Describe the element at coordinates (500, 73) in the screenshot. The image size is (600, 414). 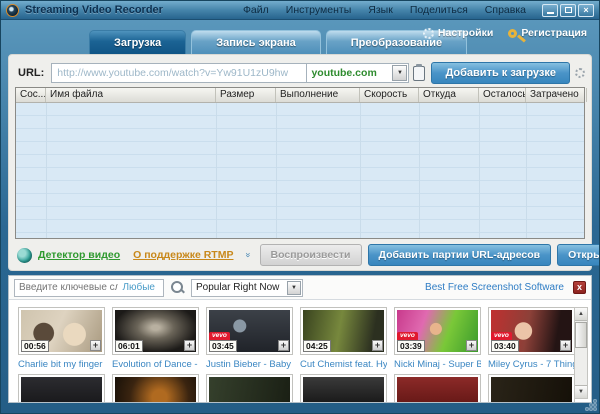
I see `add-to-download-button: Добавить к загрузке` at that location.